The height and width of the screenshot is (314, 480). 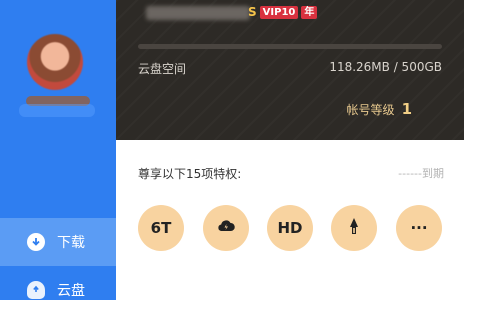 I want to click on privilege-more: ···, so click(x=419, y=228).